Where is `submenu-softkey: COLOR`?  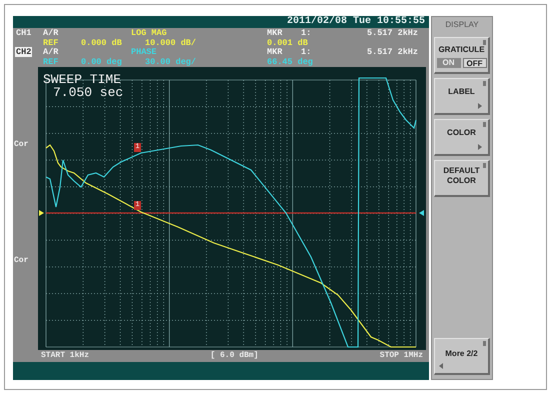
submenu-softkey: COLOR is located at coordinates (462, 137).